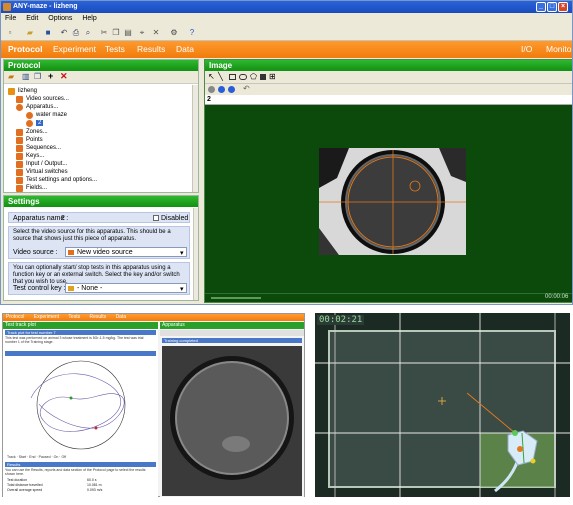  What do you see at coordinates (557, 297) in the screenshot?
I see `video-time: 00:00:06` at bounding box center [557, 297].